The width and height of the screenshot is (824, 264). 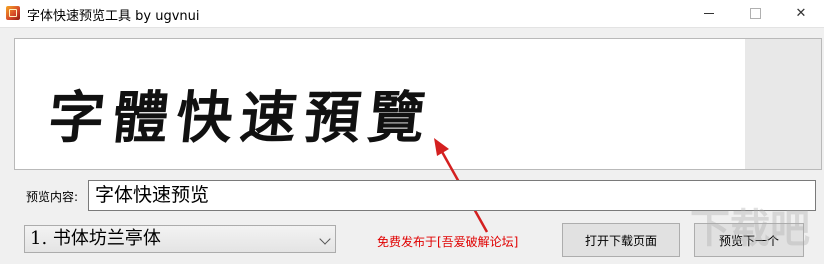 I want to click on chevron-down-icon, so click(x=325, y=239).